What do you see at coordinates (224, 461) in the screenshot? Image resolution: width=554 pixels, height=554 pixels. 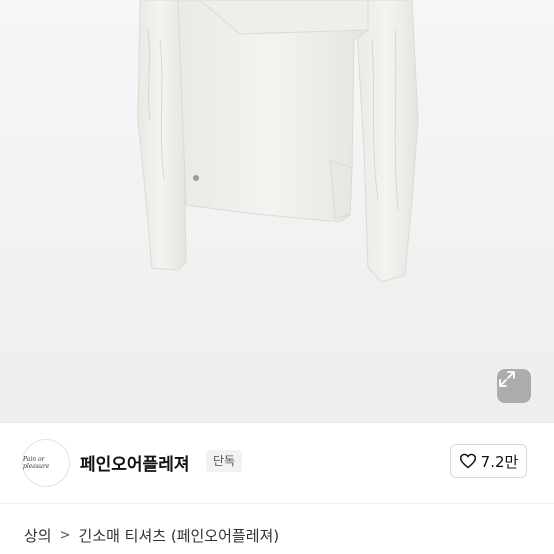 I see `exclusive-badge: 단독` at bounding box center [224, 461].